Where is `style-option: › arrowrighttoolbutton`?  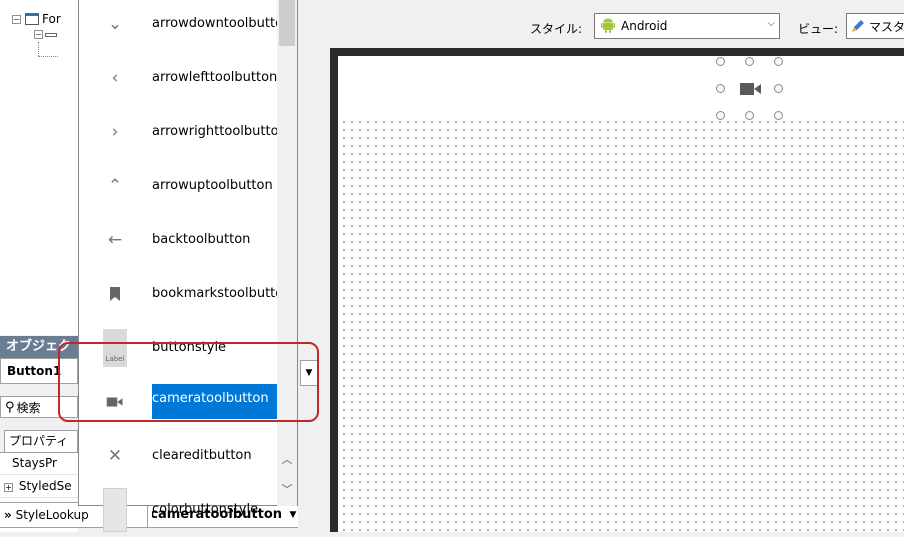
style-option: › arrowrighttoolbutton is located at coordinates (178, 132).